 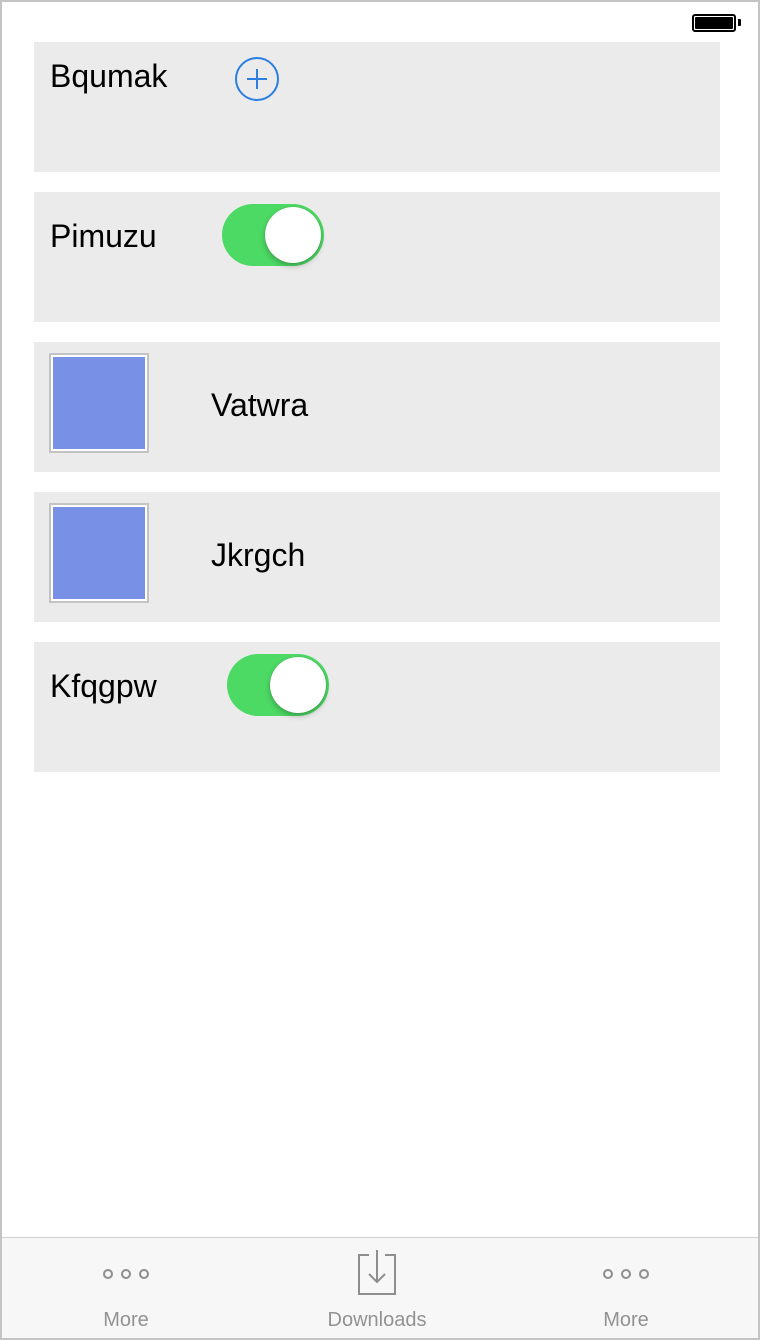 What do you see at coordinates (126, 1288) in the screenshot?
I see `tab-more-left: More` at bounding box center [126, 1288].